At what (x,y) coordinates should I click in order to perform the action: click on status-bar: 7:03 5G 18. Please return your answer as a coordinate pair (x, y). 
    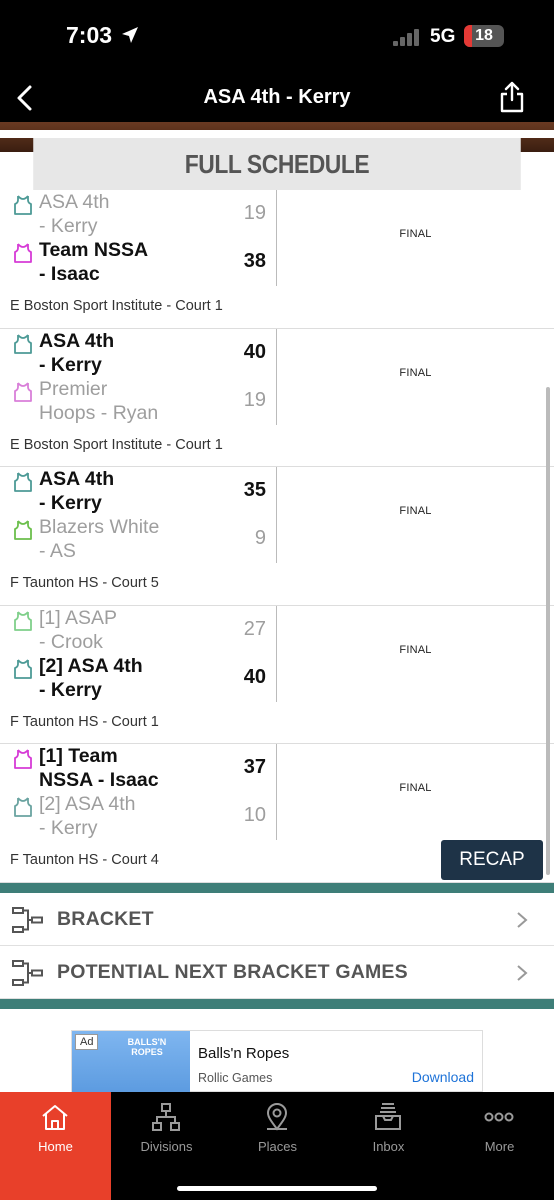
    Looking at the image, I should click on (277, 38).